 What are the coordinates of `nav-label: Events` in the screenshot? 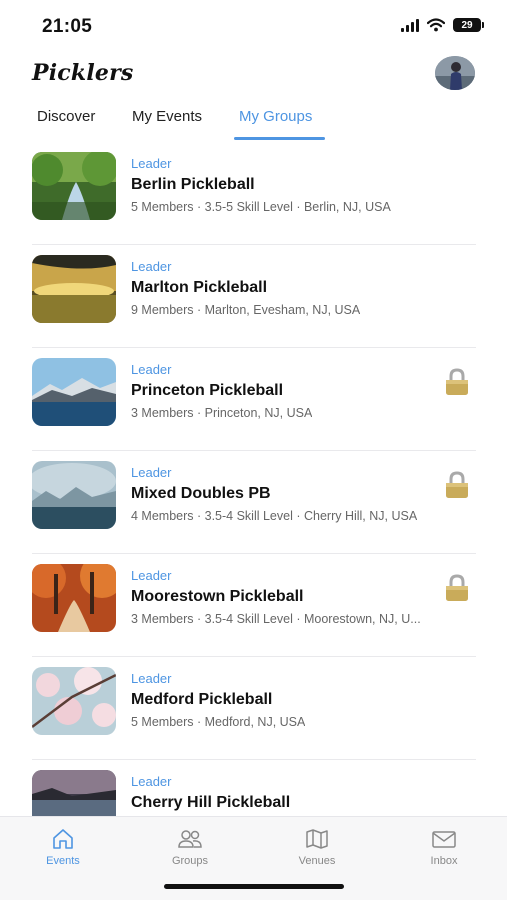 It's located at (63, 861).